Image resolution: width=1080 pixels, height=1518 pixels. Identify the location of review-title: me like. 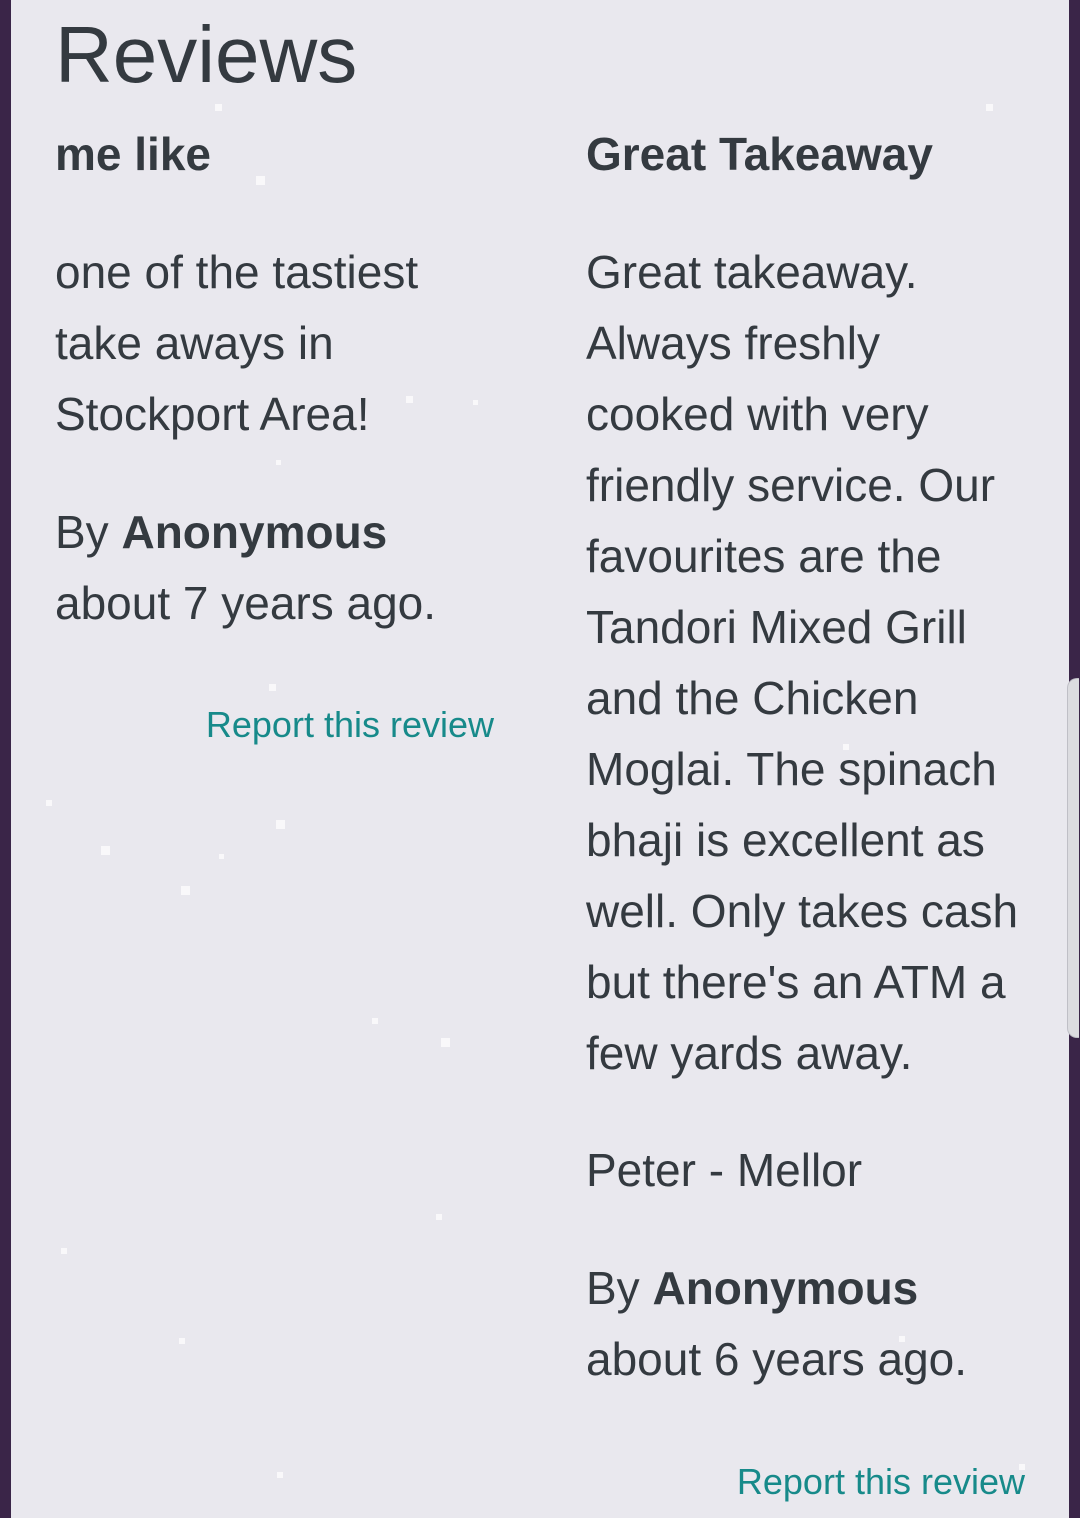
(133, 154).